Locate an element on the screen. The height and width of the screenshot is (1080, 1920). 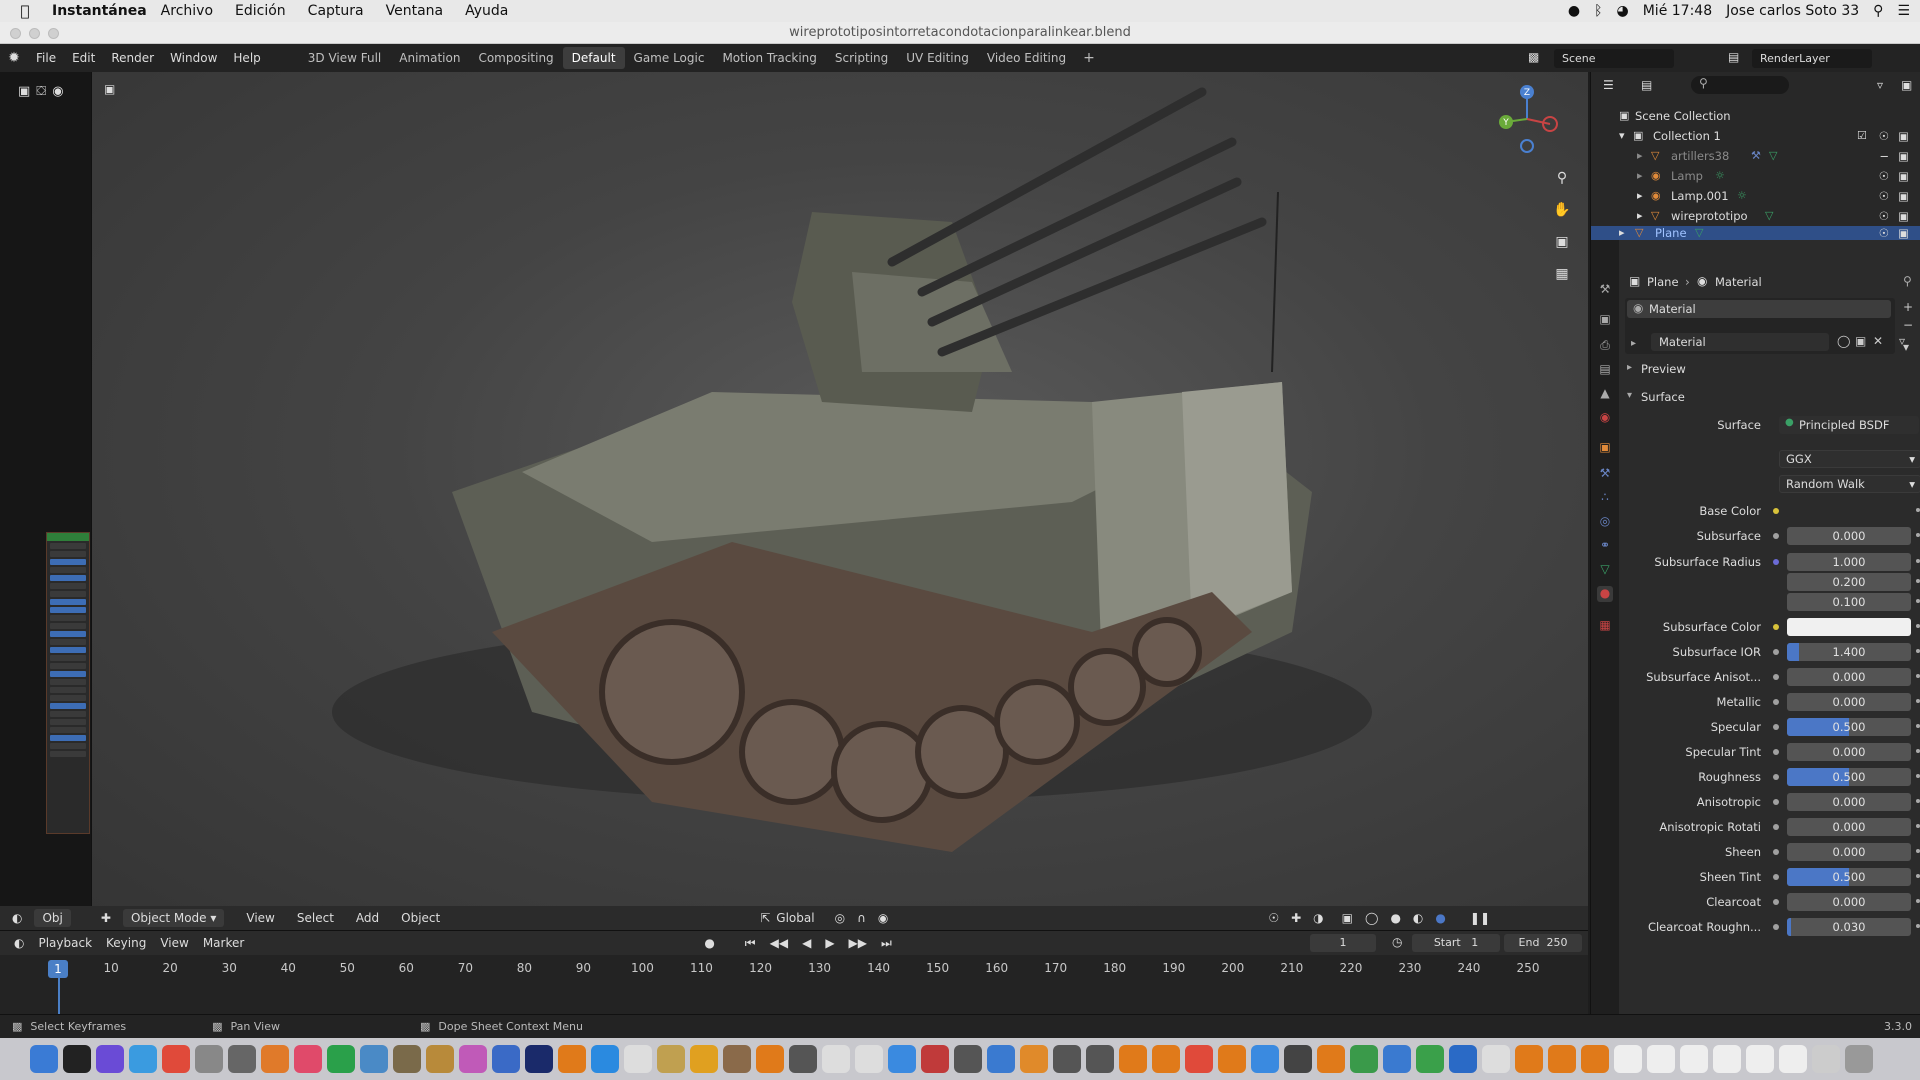
property-value-field: 0.500 is located at coordinates (1849, 727).